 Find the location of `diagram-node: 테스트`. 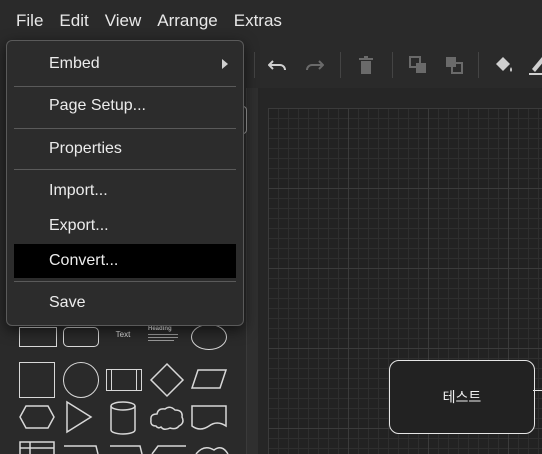

diagram-node: 테스트 is located at coordinates (462, 397).